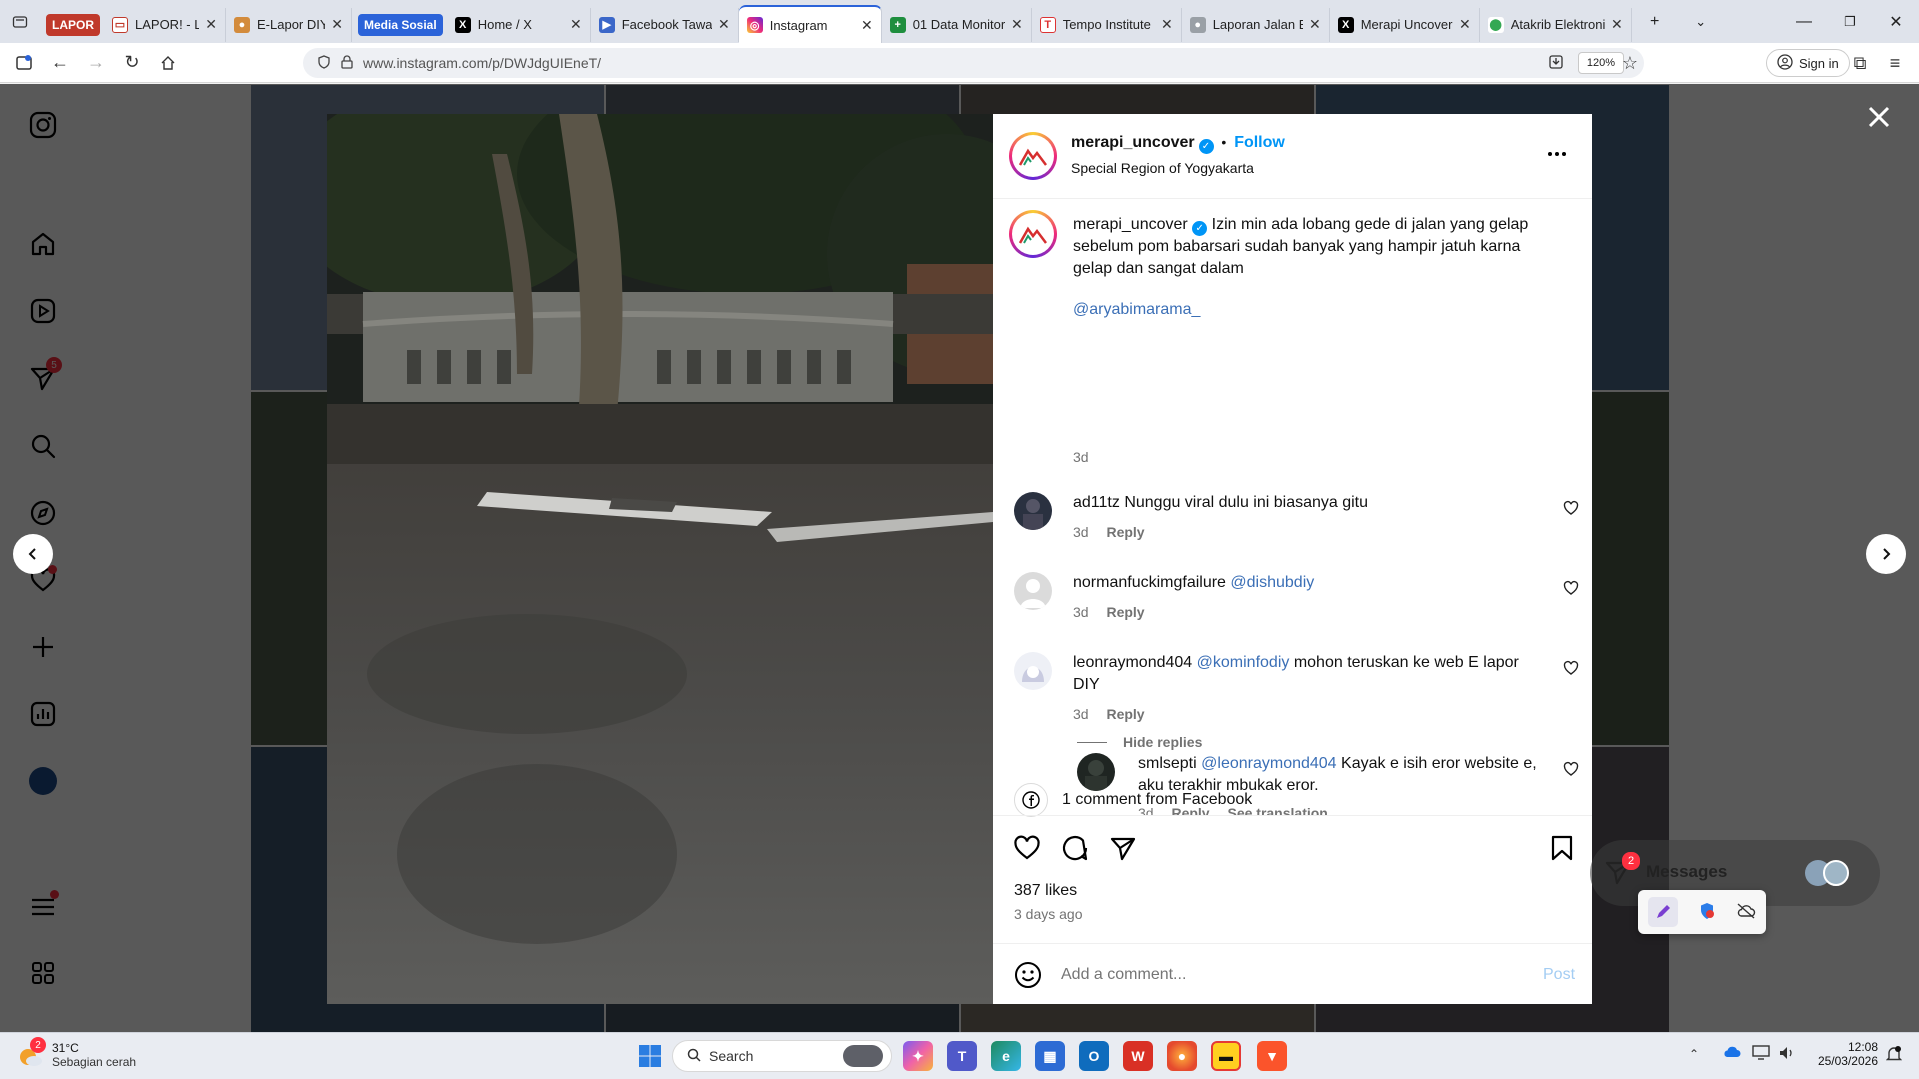  Describe the element at coordinates (1630, 63) in the screenshot. I see `bookmark-star-icon: ☆` at that location.